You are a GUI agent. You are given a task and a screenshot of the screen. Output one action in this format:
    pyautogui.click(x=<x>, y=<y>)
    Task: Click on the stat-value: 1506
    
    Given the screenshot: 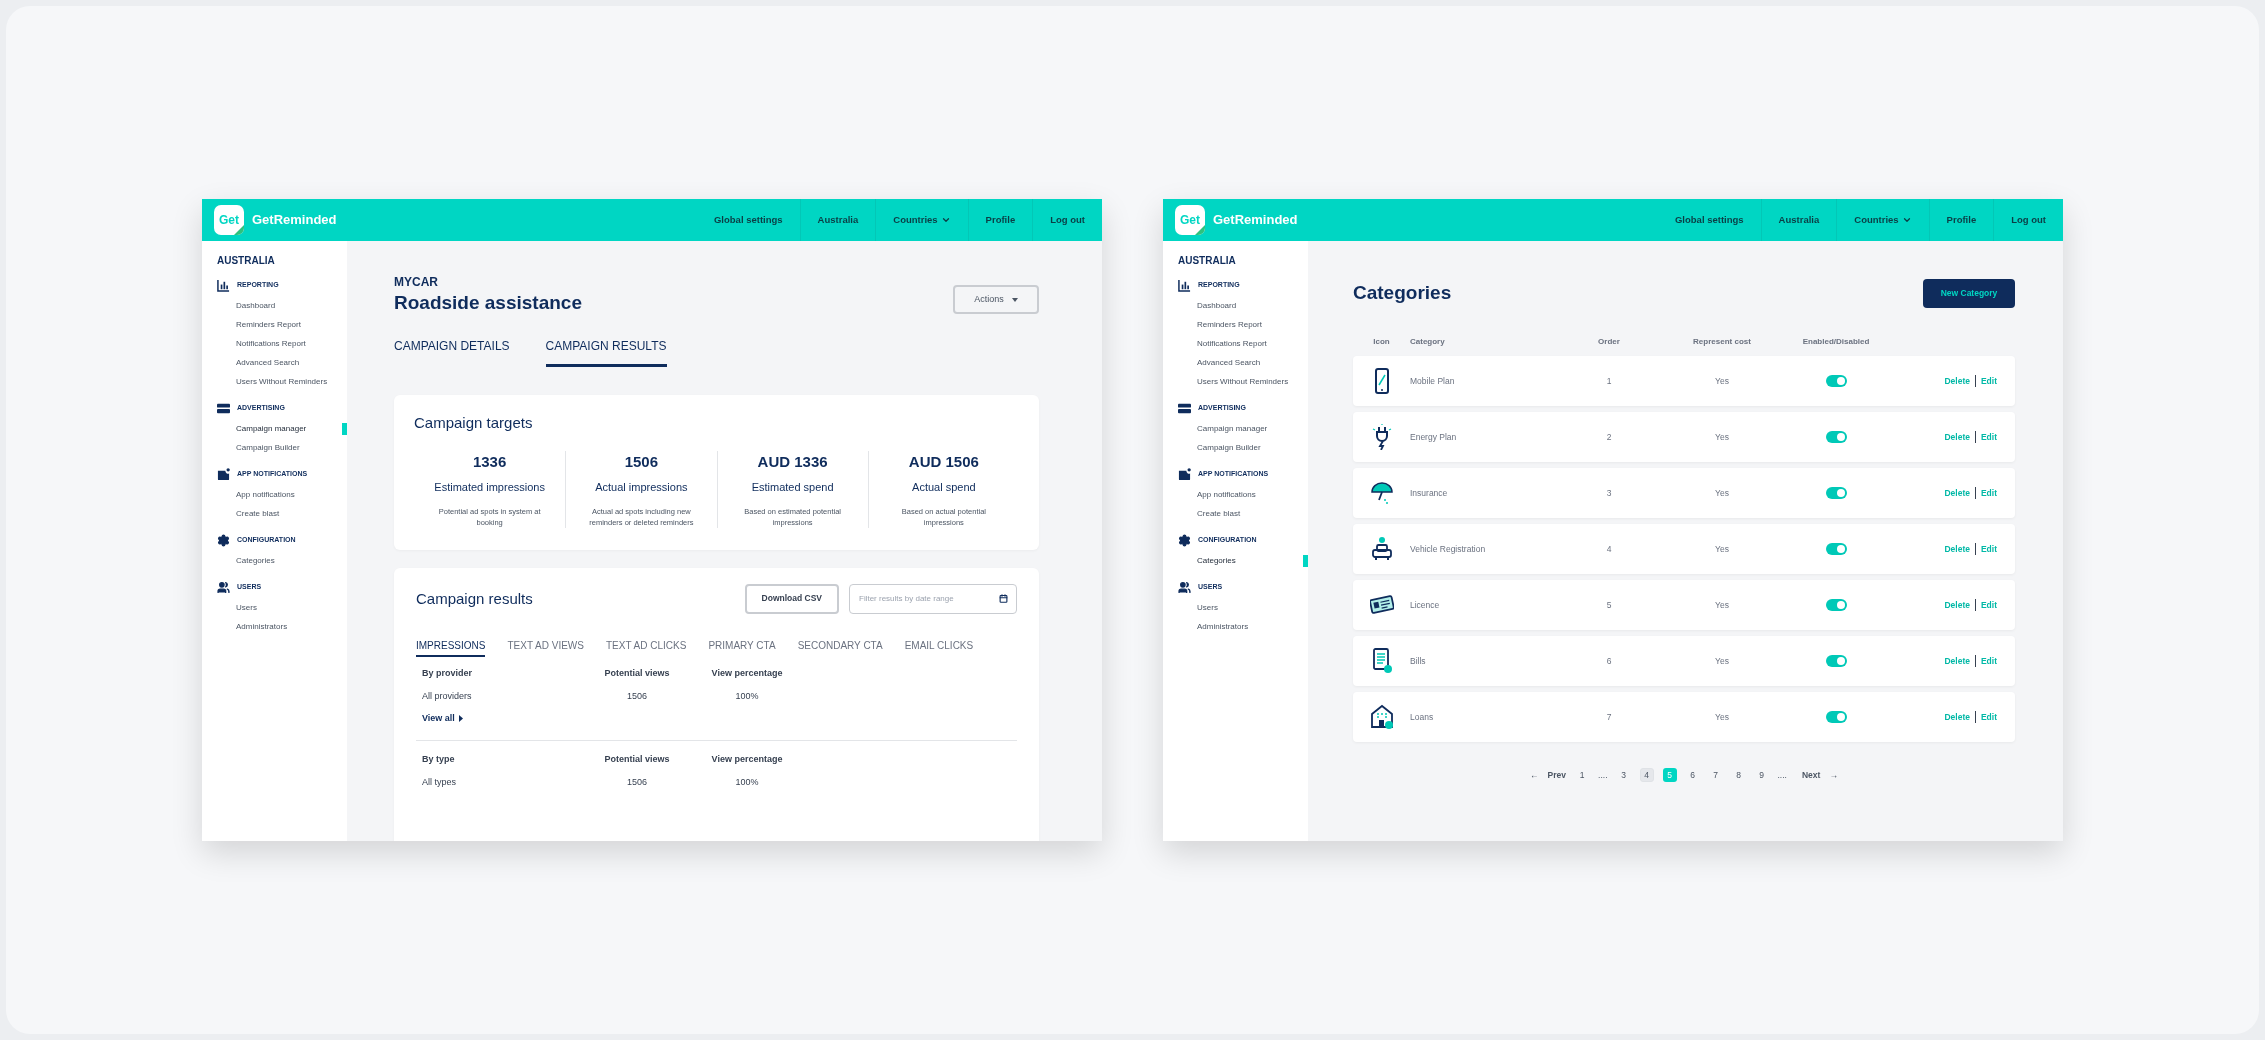 What is the action you would take?
    pyautogui.click(x=641, y=461)
    